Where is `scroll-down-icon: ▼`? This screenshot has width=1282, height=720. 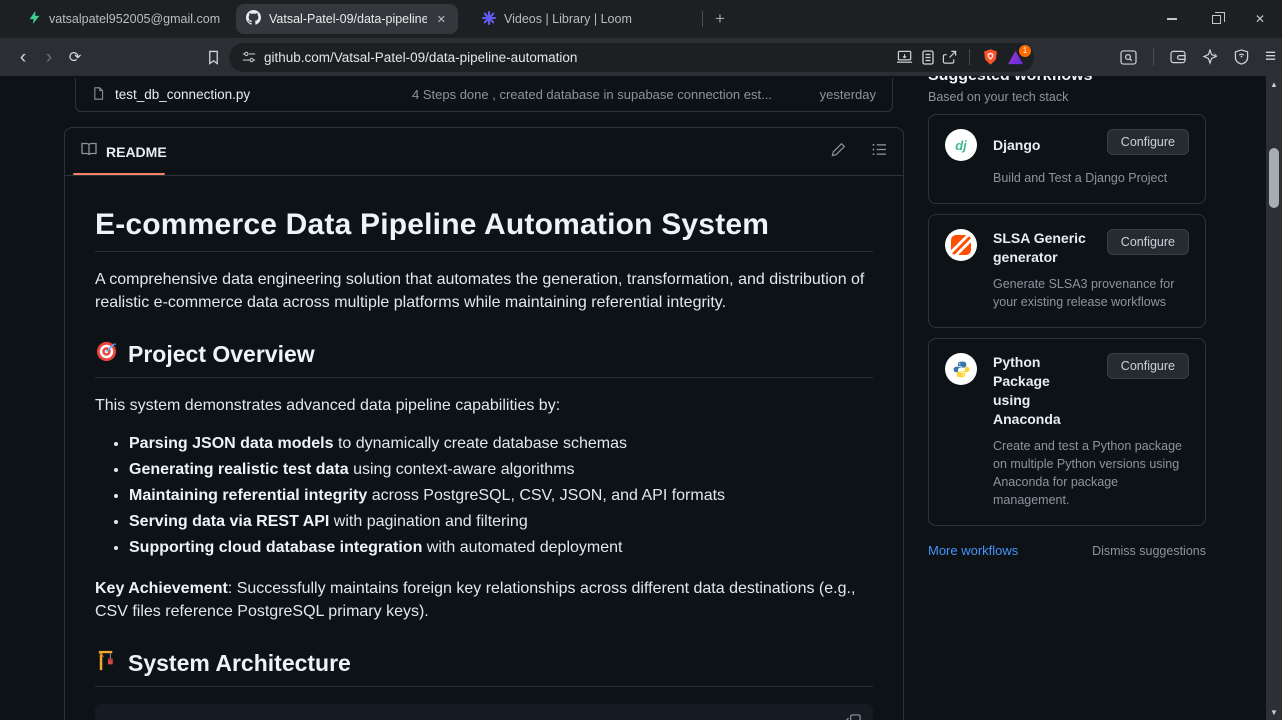 scroll-down-icon: ▼ is located at coordinates (1274, 712).